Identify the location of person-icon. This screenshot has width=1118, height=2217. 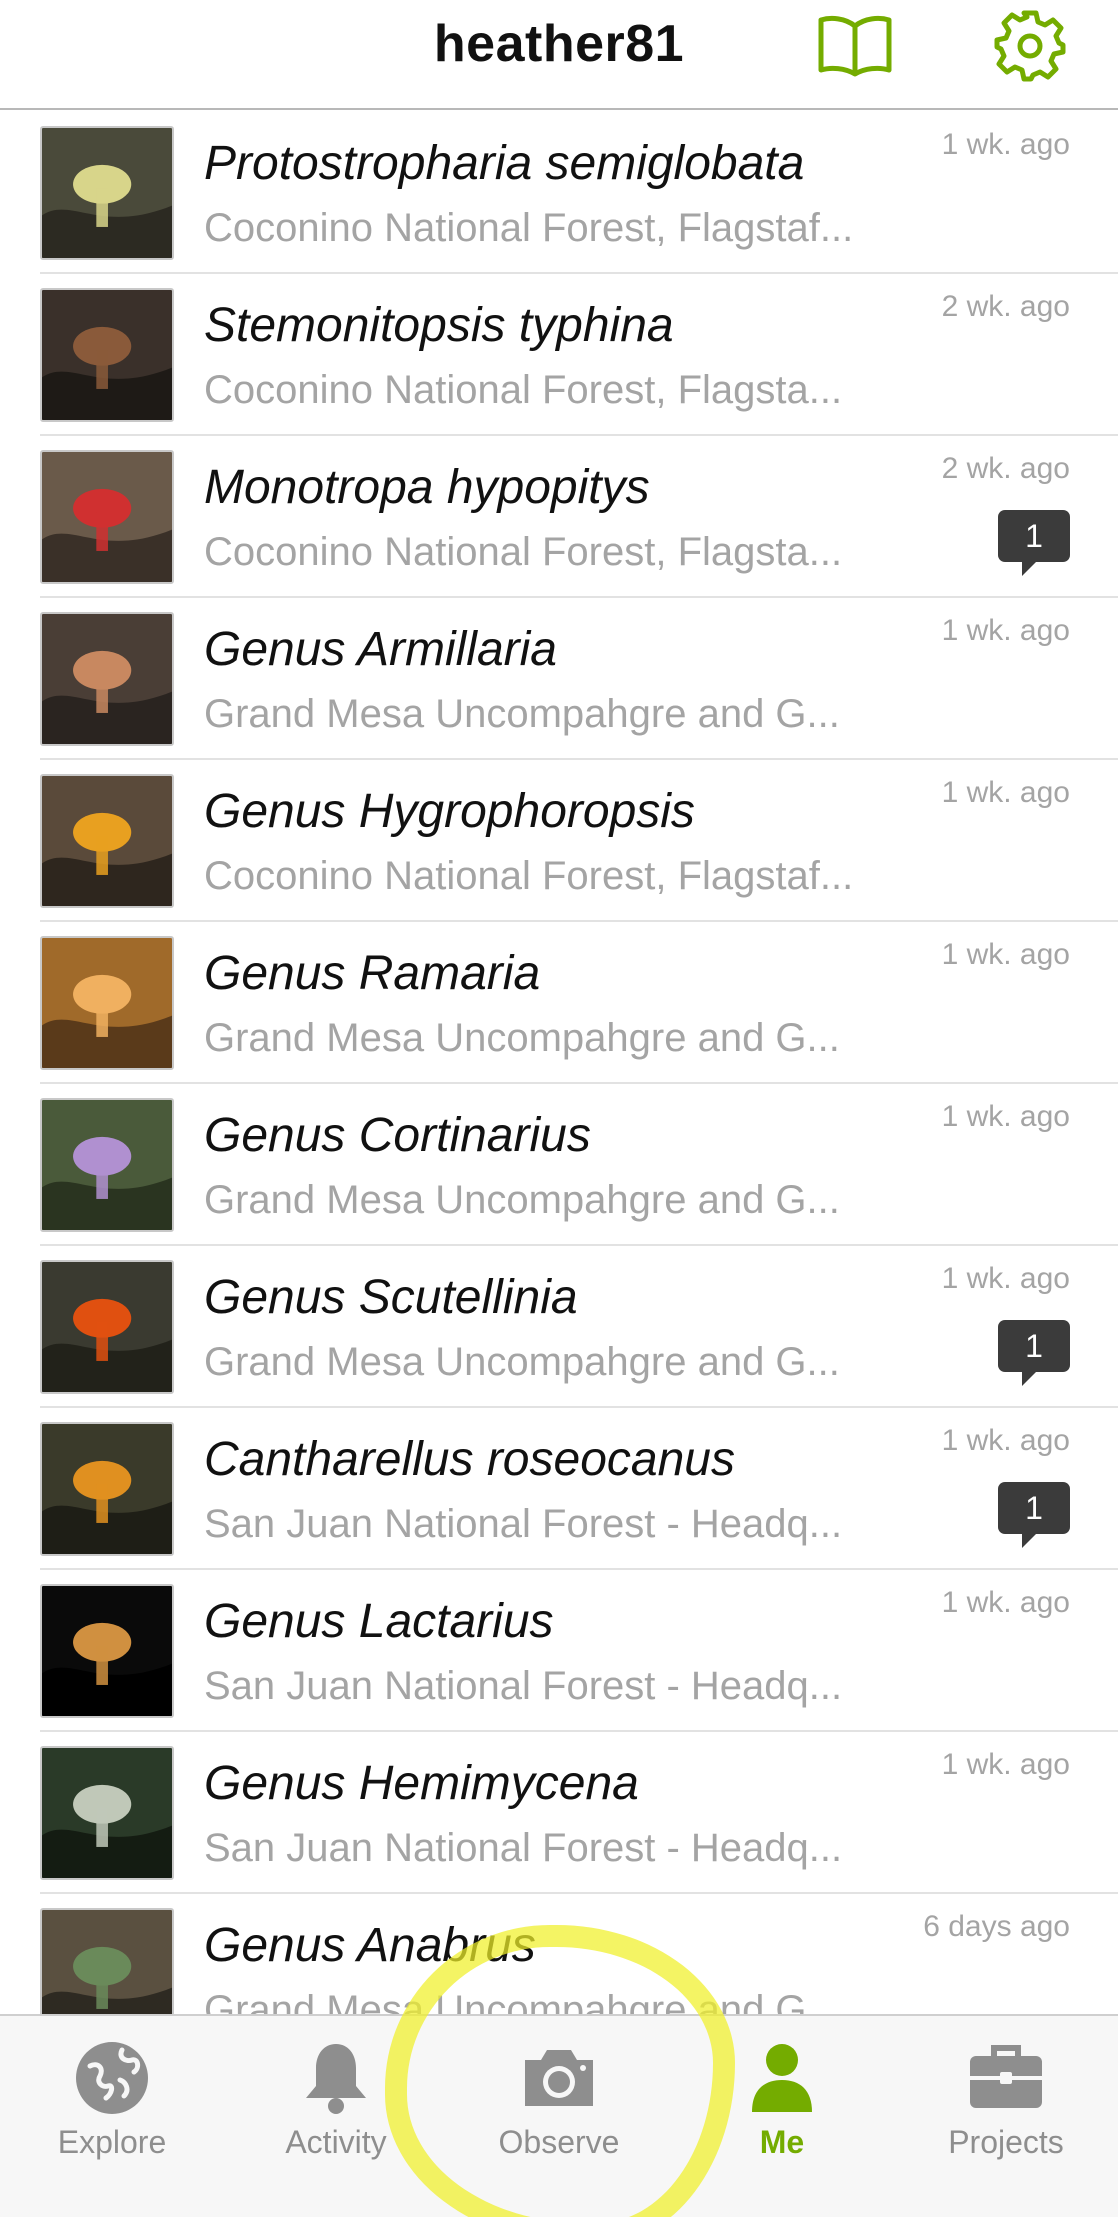
(782, 2078).